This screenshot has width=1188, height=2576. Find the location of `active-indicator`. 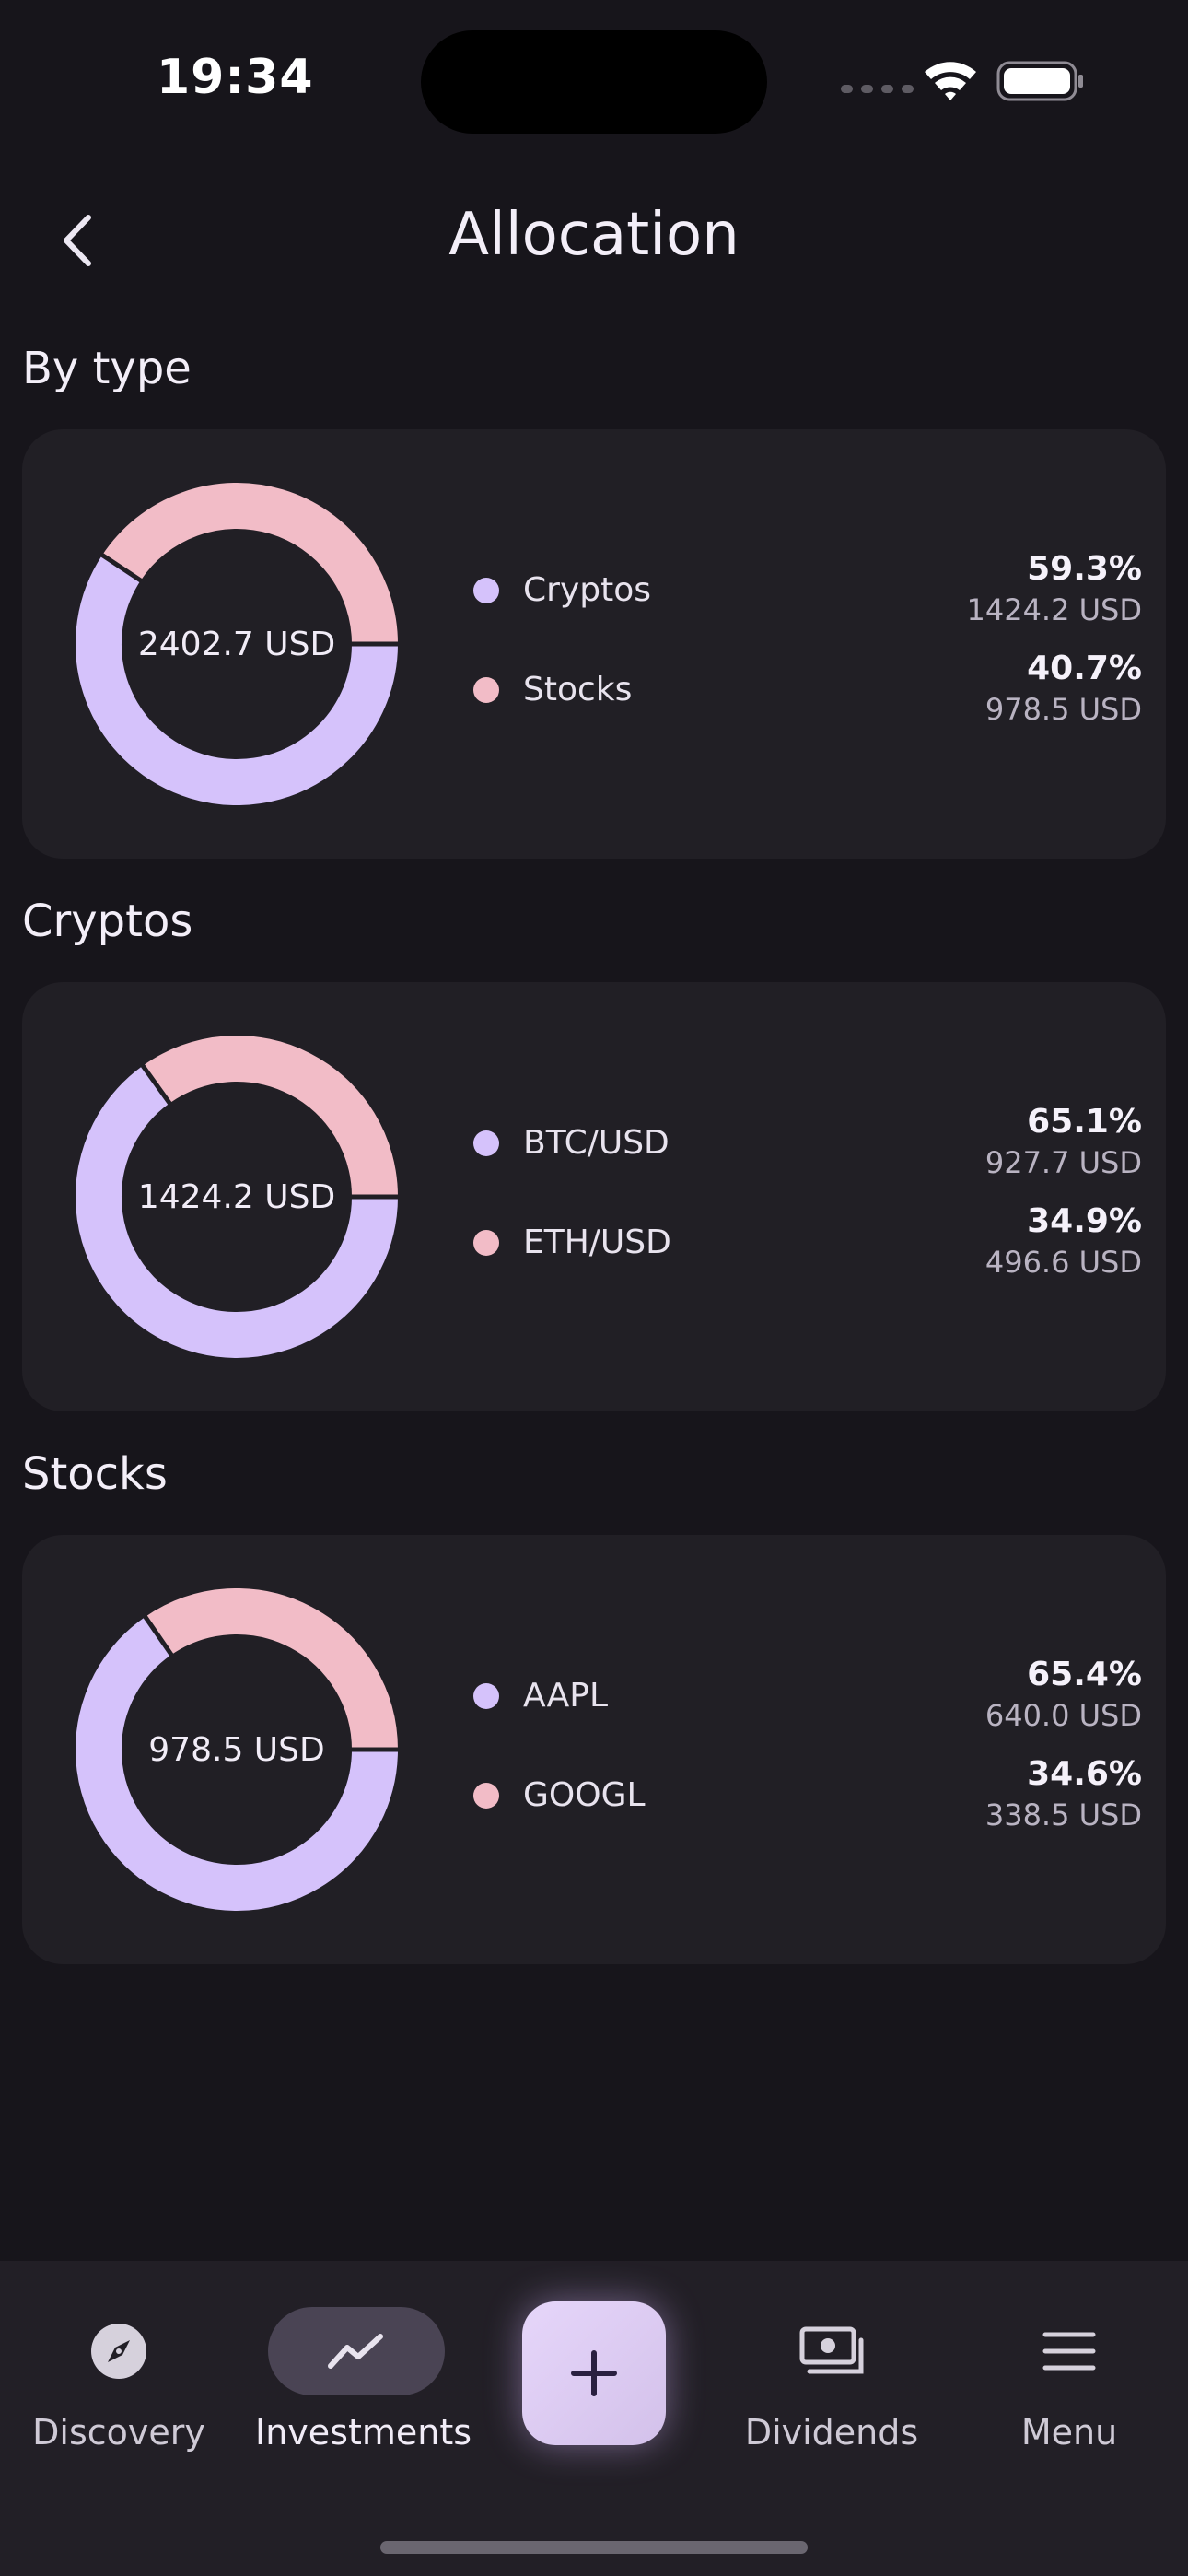

active-indicator is located at coordinates (356, 2351).